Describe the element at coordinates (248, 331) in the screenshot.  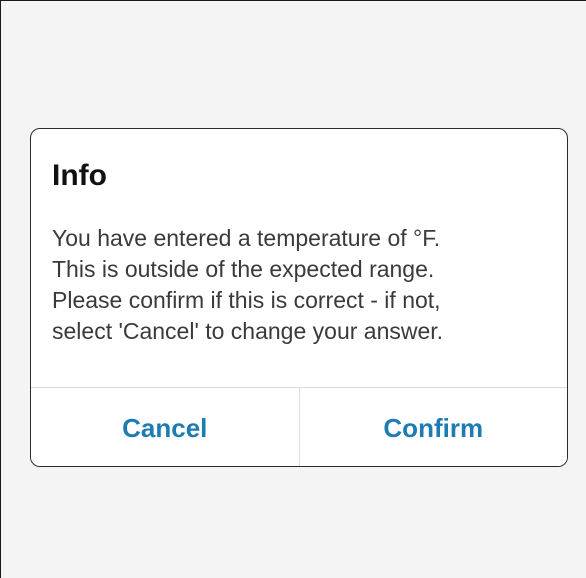
I see `dialog-message-line: select 'Cancel' to change your answer.` at that location.